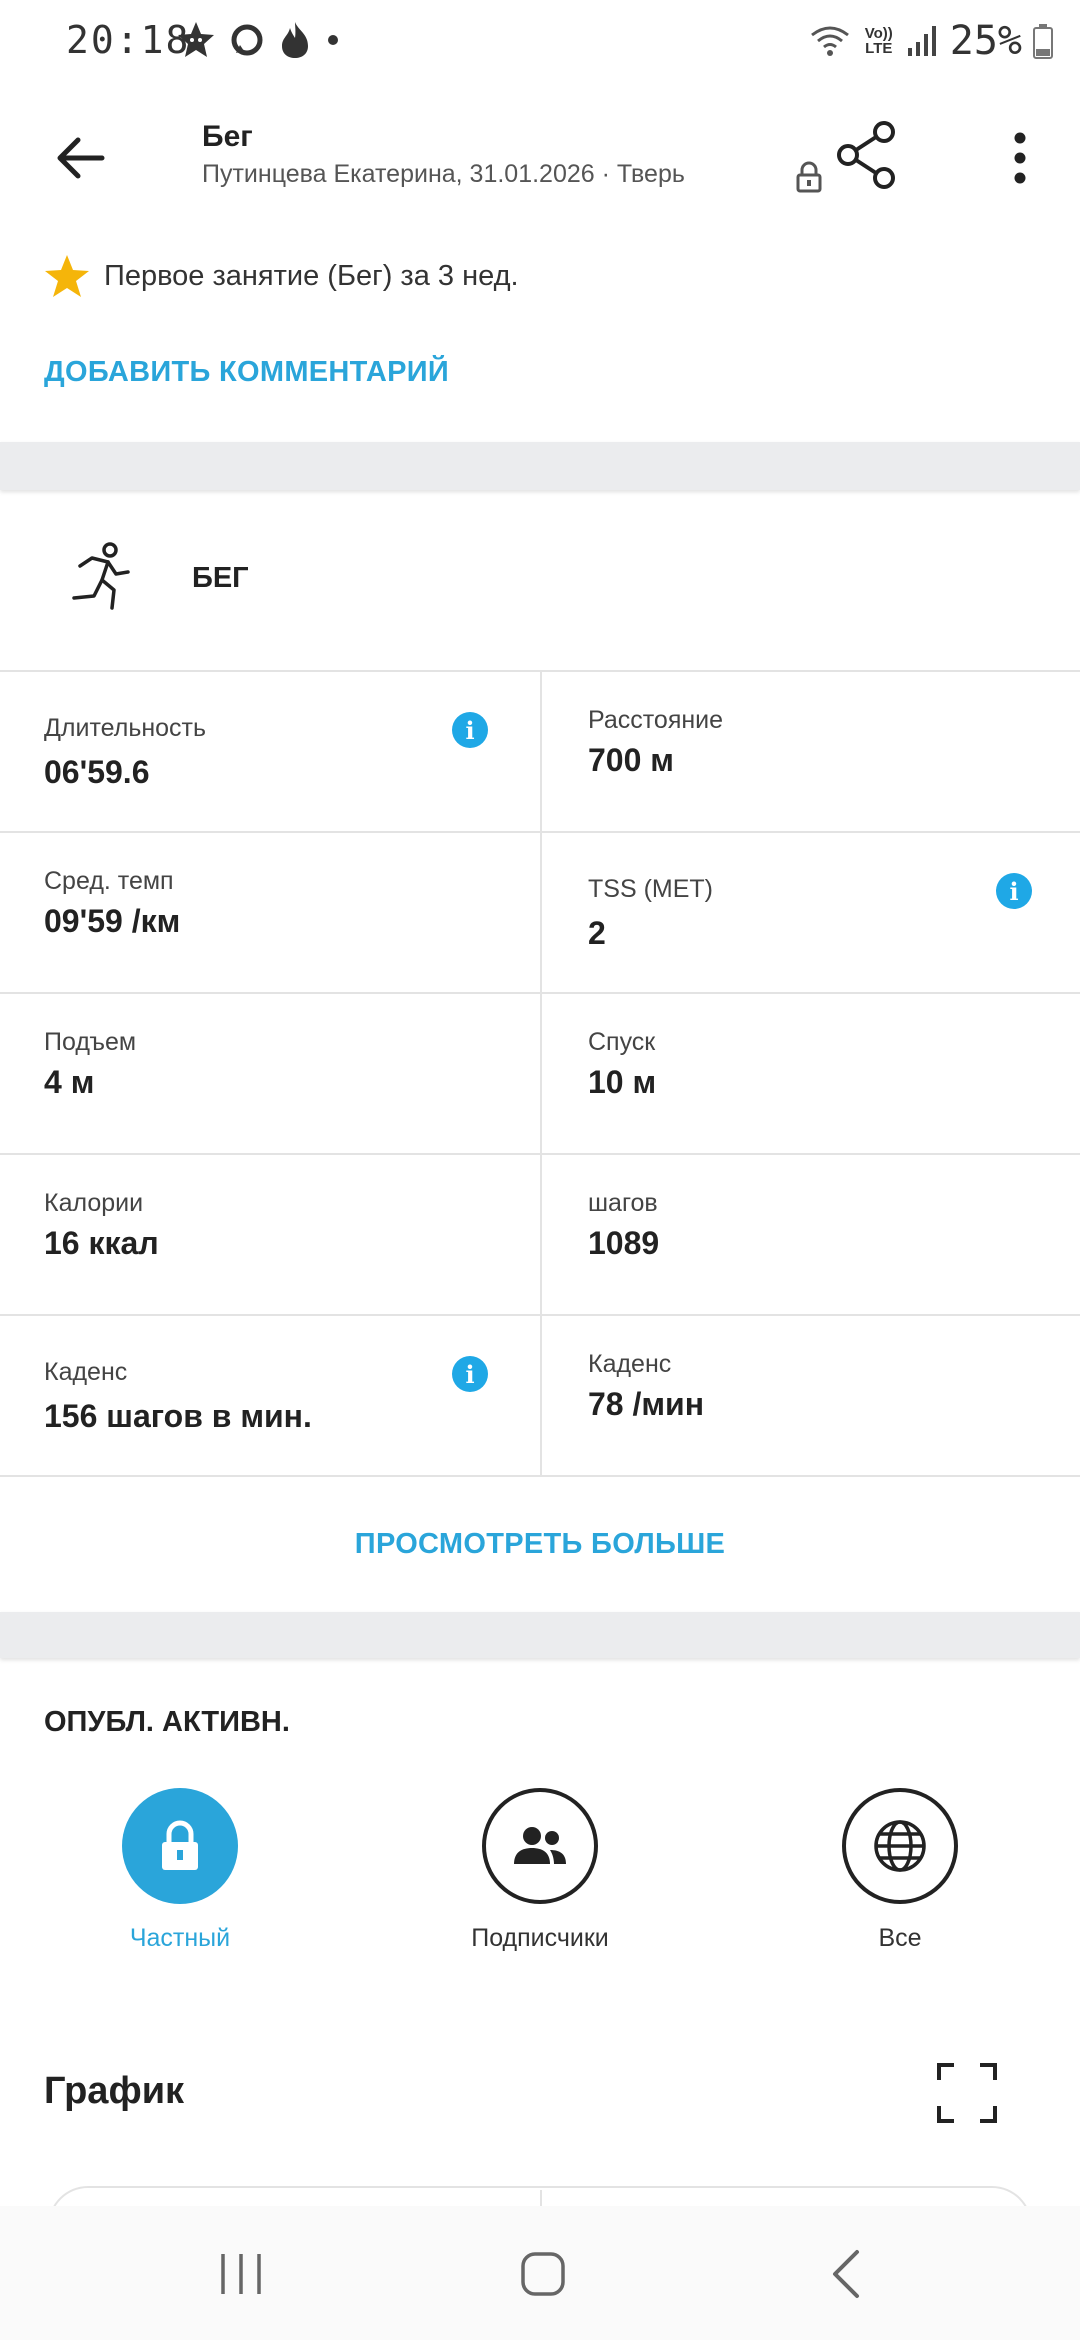  Describe the element at coordinates (167, 1722) in the screenshot. I see `publish-title: ОПУБЛ. АКТИВН.` at that location.